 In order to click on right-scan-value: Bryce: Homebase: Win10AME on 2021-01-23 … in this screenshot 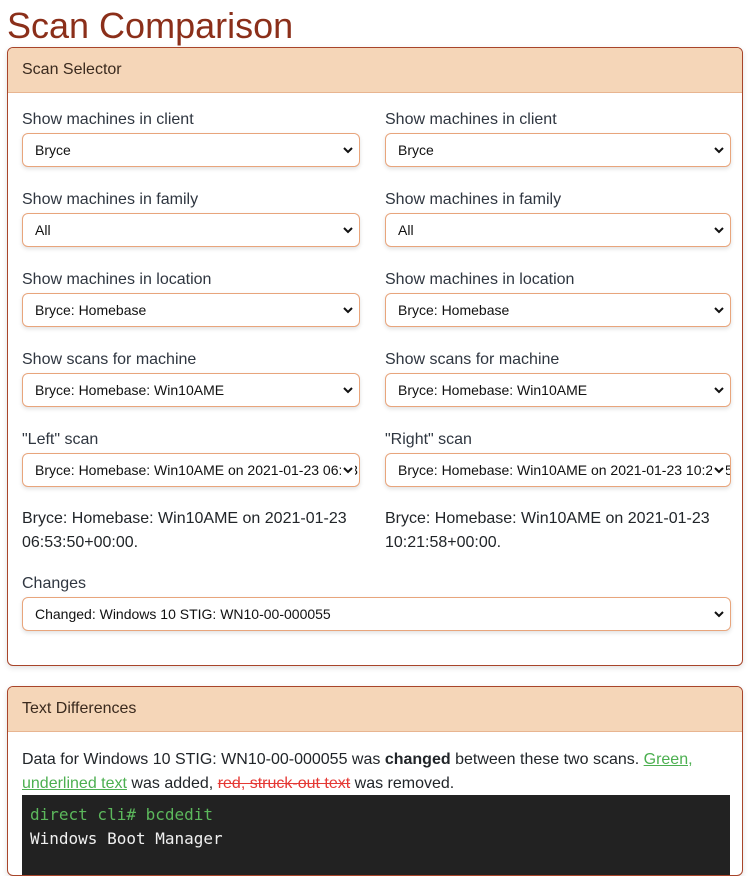, I will do `click(564, 470)`.